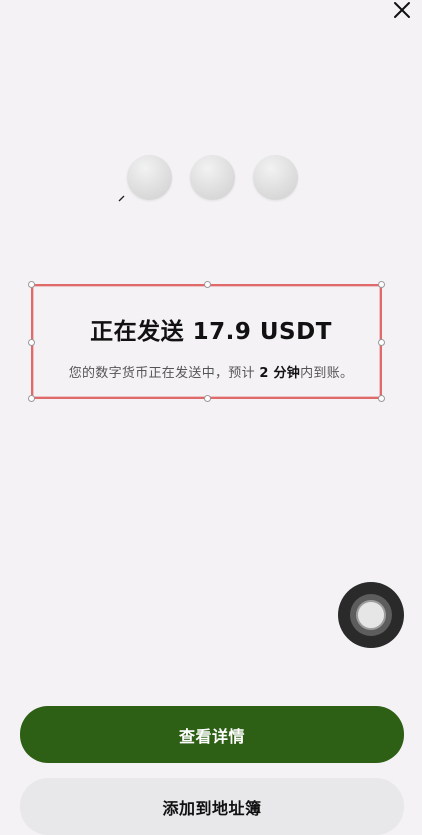 The image size is (422, 835). Describe the element at coordinates (31, 398) in the screenshot. I see `resize-handle-bottom-left` at that location.